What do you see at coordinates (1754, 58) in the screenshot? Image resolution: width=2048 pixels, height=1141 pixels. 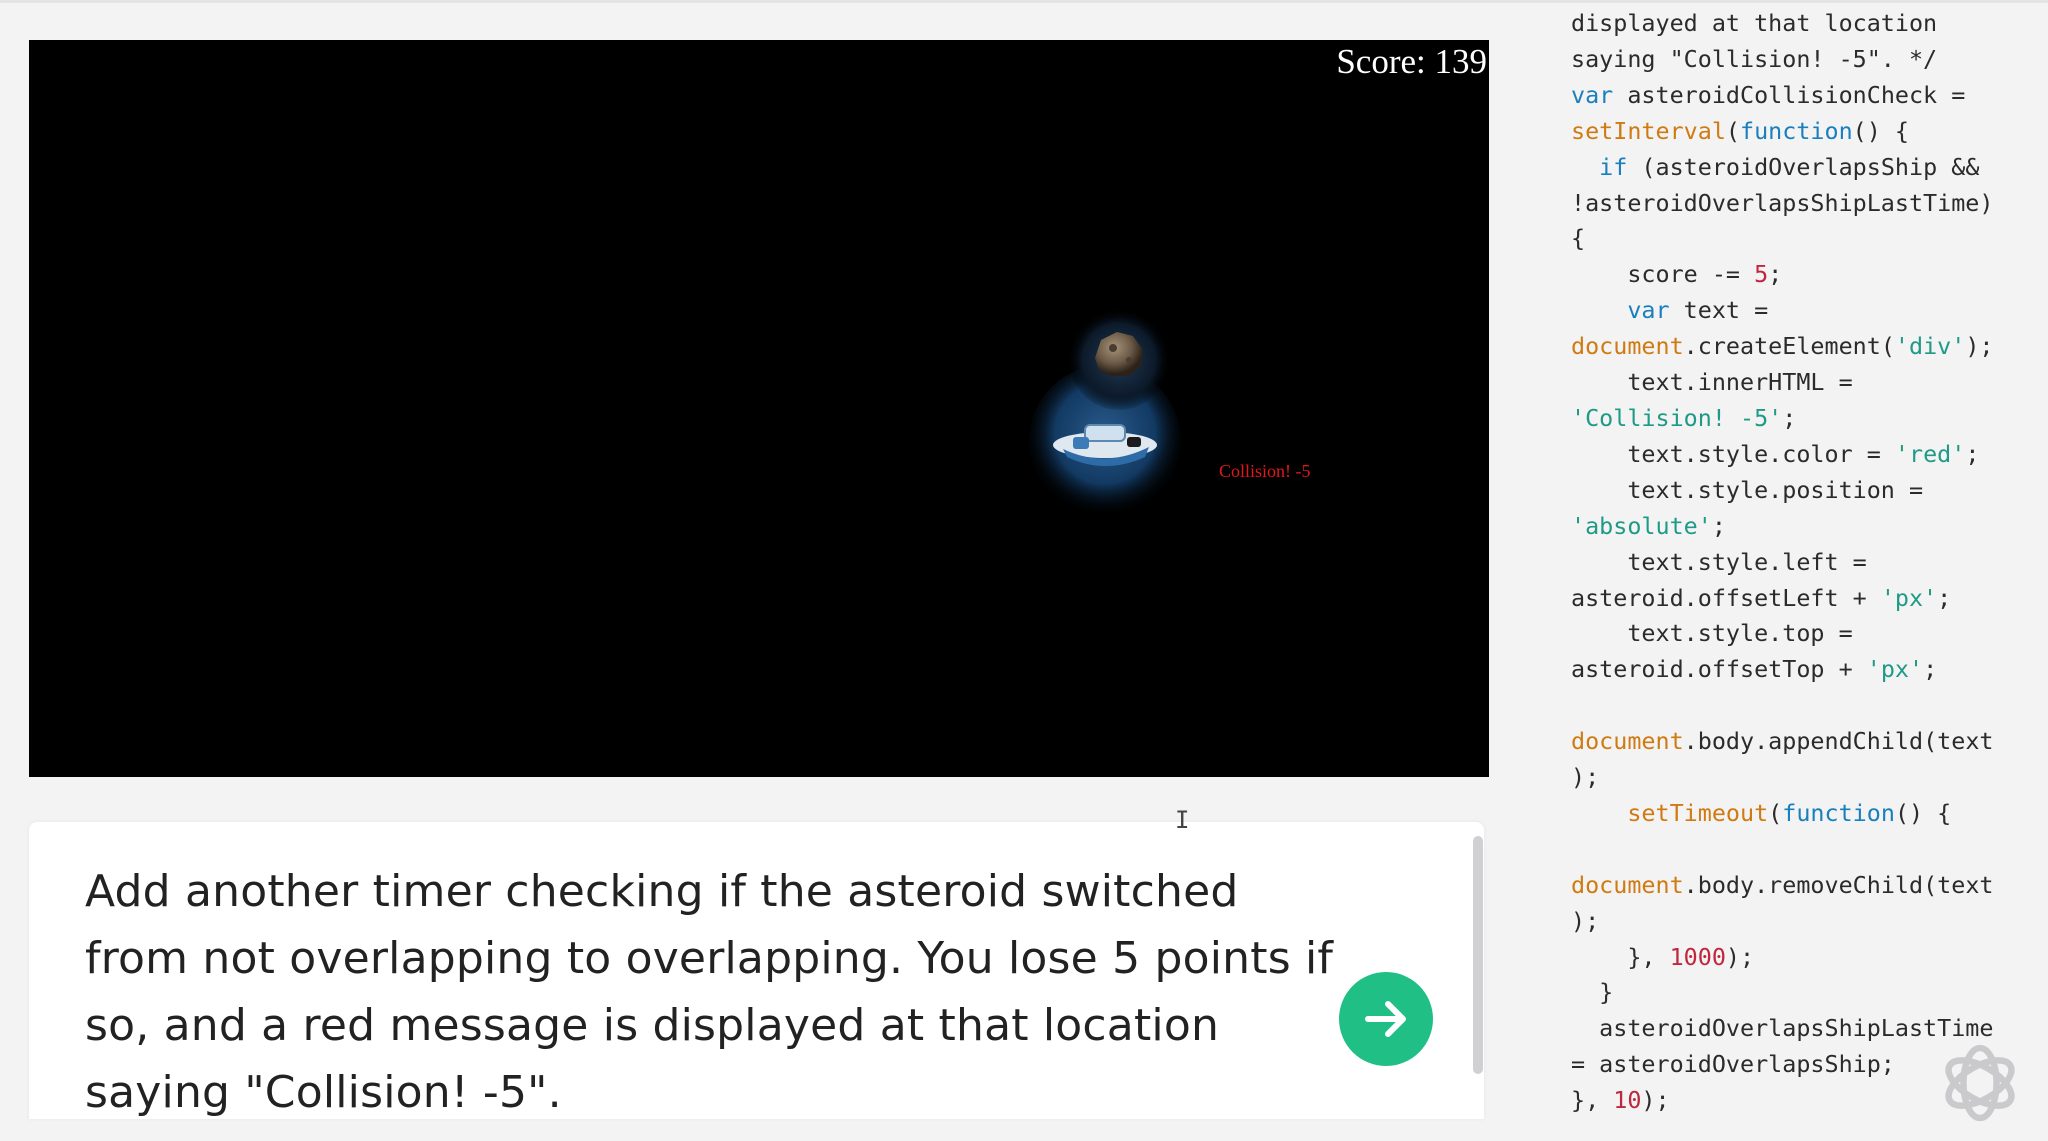 I see `code-token: saying "Collision! -5". */` at bounding box center [1754, 58].